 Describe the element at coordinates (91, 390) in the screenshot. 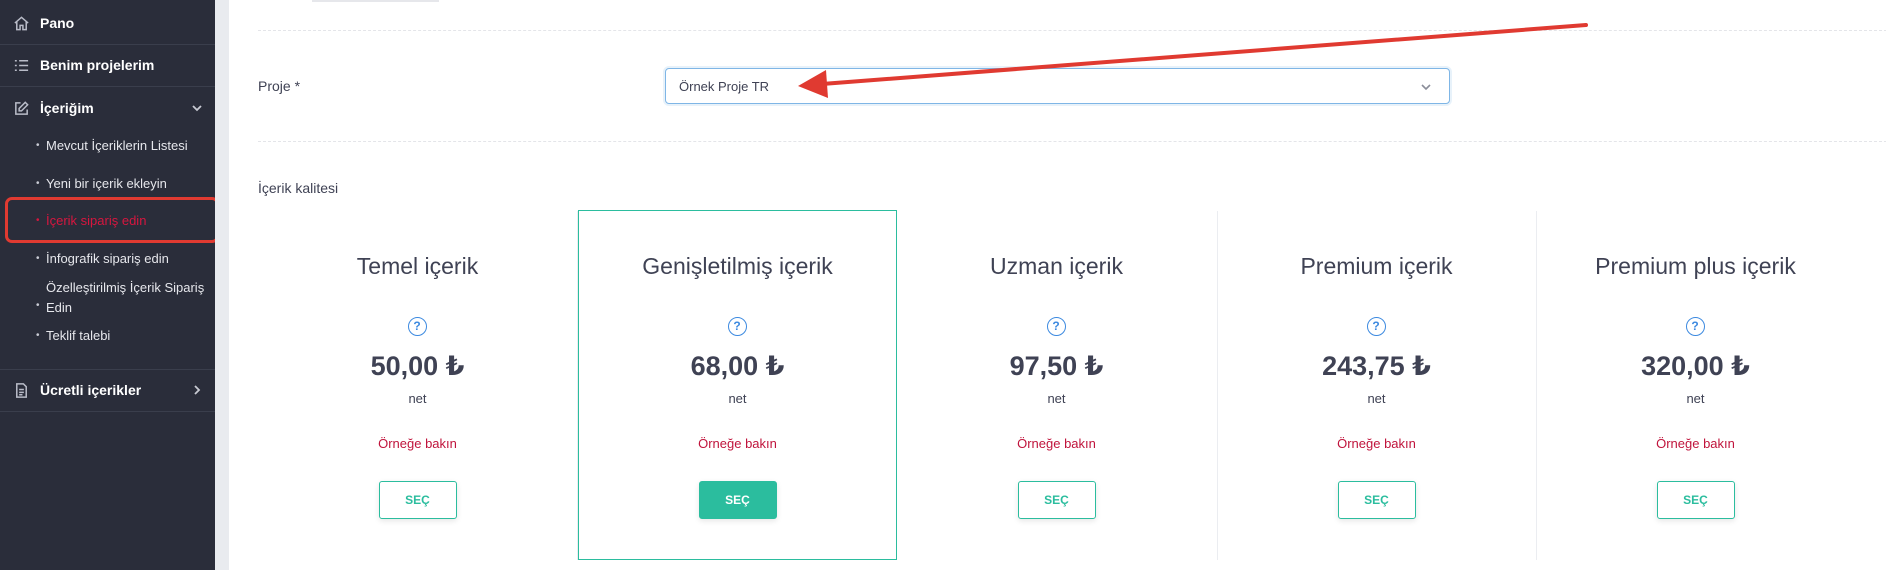

I see `sidebar-item-label: Ücretli içerikler` at that location.